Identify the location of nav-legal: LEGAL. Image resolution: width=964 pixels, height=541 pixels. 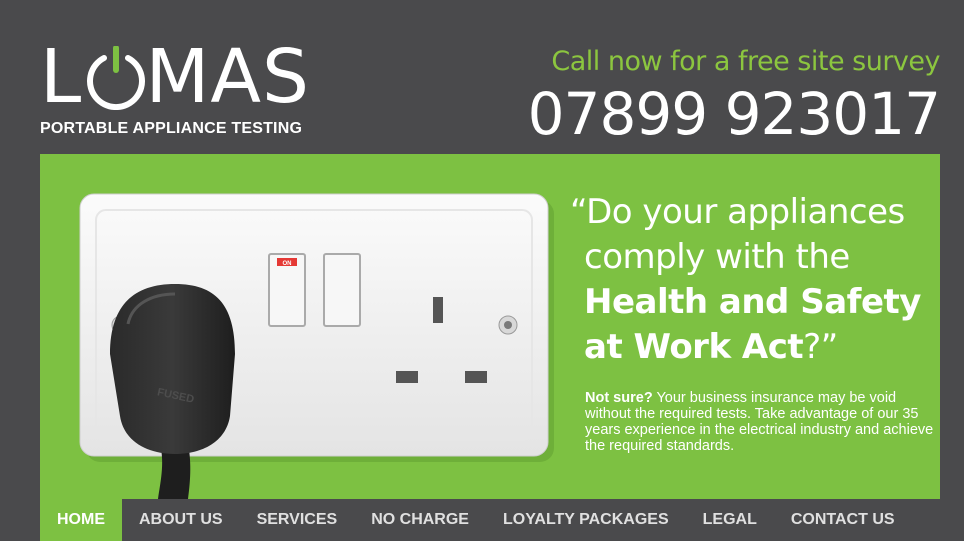
(730, 520).